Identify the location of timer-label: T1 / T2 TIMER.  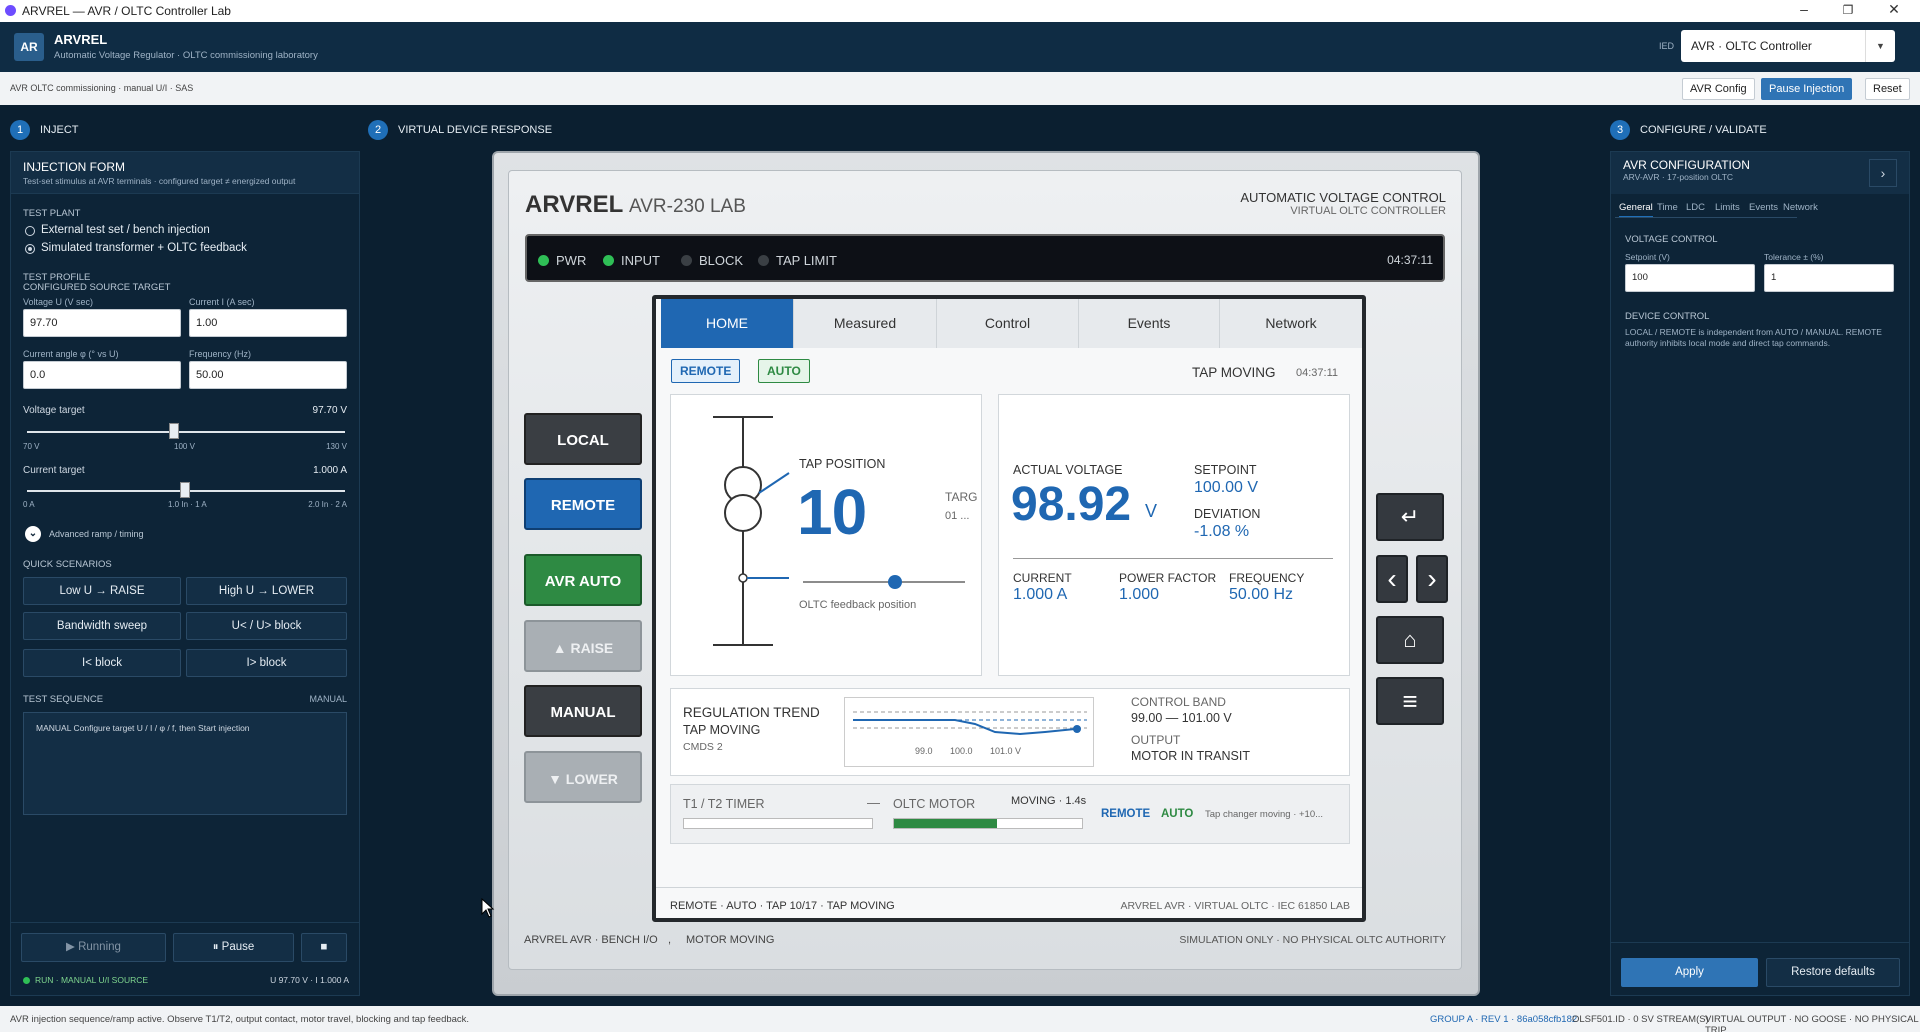
(724, 804).